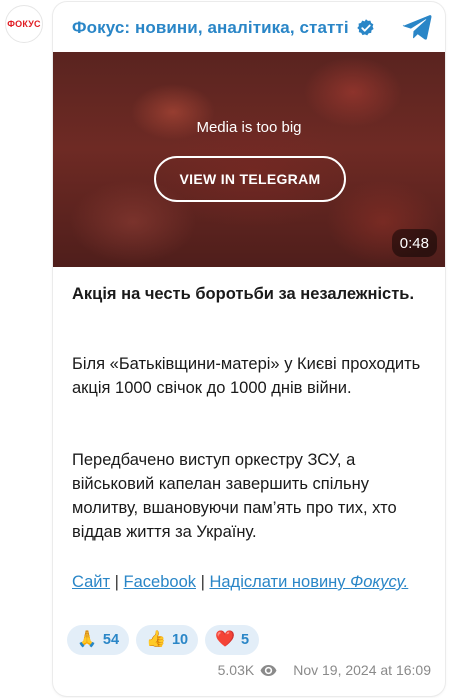 This screenshot has height=698, width=450. Describe the element at coordinates (250, 179) in the screenshot. I see `view-in-telegram-button: VIEW IN TELEGRAM` at that location.